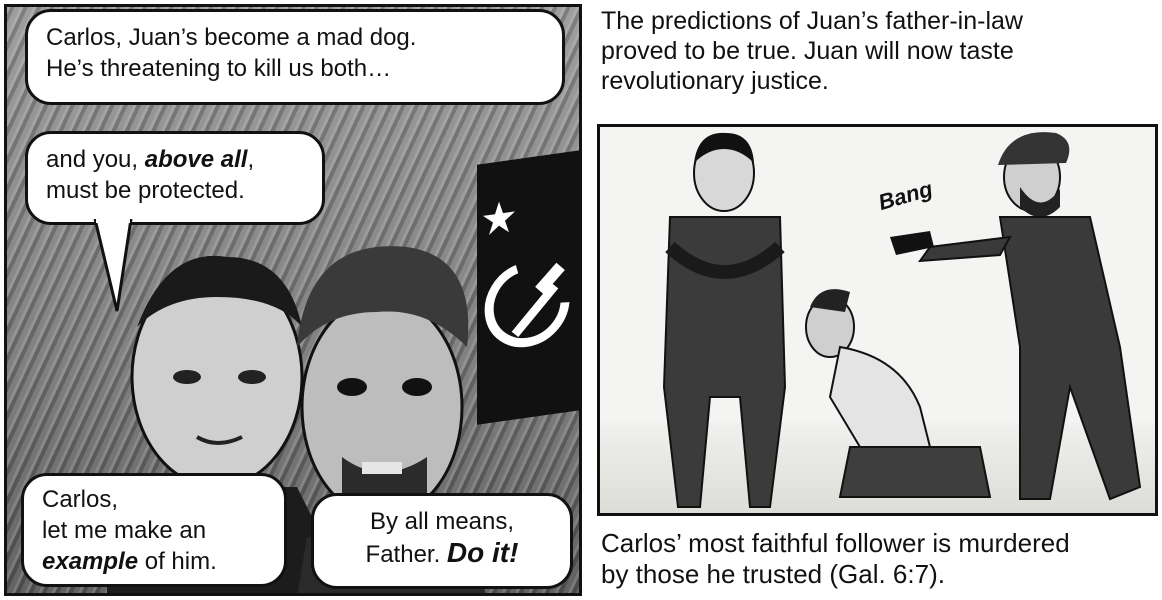 The height and width of the screenshot is (600, 1162). I want to click on speech-bubble-3: Carlos, let me make an example of him., so click(154, 530).